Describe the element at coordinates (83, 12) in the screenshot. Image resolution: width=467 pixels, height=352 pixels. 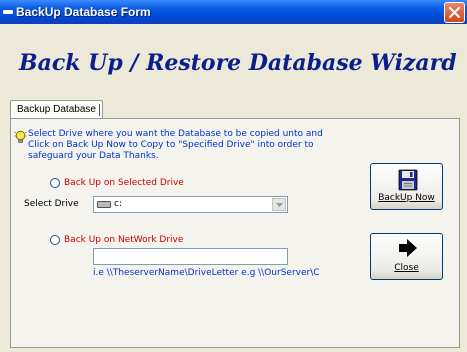
I see `window-title: BackUp Database Form` at that location.